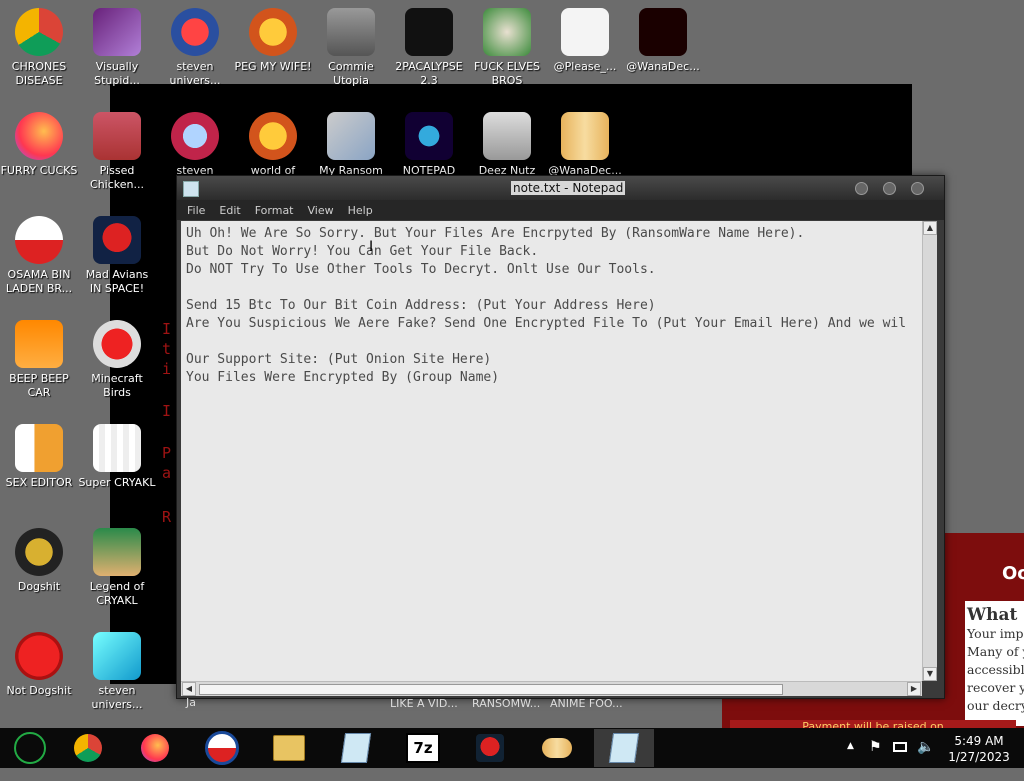 This screenshot has width=1024, height=781. Describe the element at coordinates (117, 593) in the screenshot. I see `desktop-icon-label: Legend of CRYAKL` at that location.